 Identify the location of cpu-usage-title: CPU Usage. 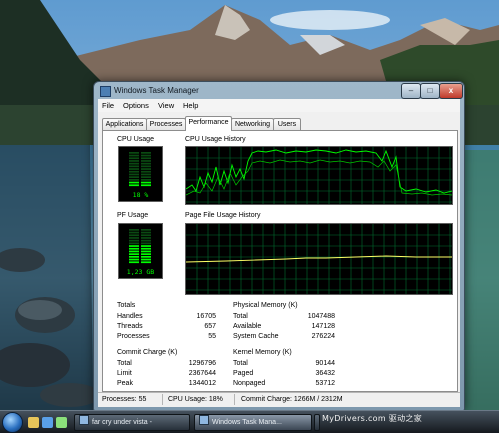
(135, 139).